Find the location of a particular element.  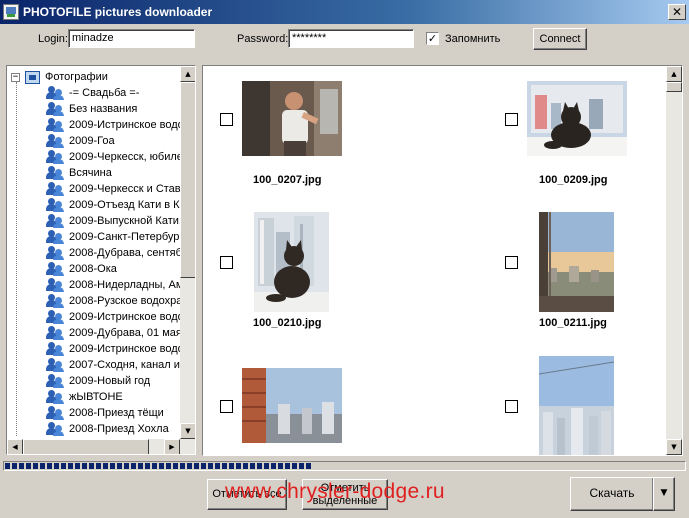

tree-item-label: 2009-Выпускной Кати, is located at coordinates (124, 221).